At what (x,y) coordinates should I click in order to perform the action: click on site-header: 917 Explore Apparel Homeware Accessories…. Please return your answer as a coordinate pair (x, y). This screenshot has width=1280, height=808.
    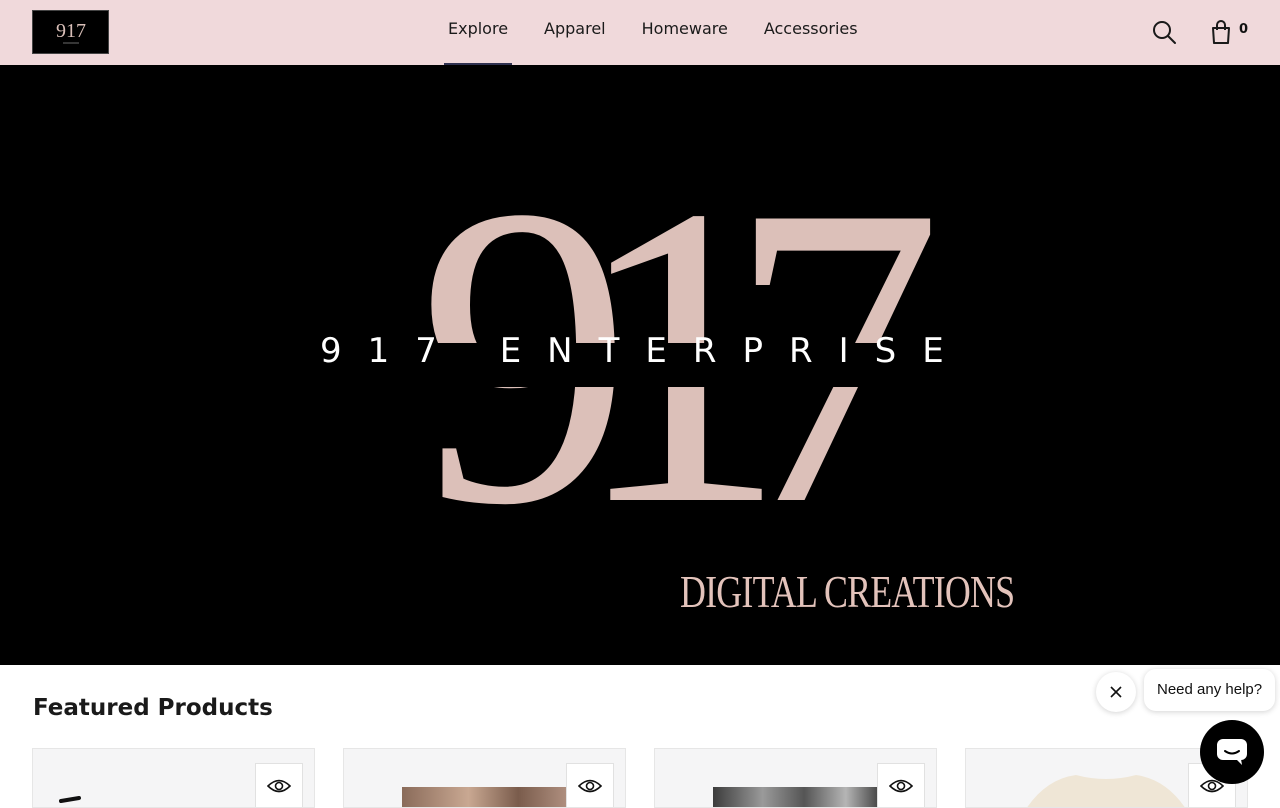
    Looking at the image, I should click on (640, 32).